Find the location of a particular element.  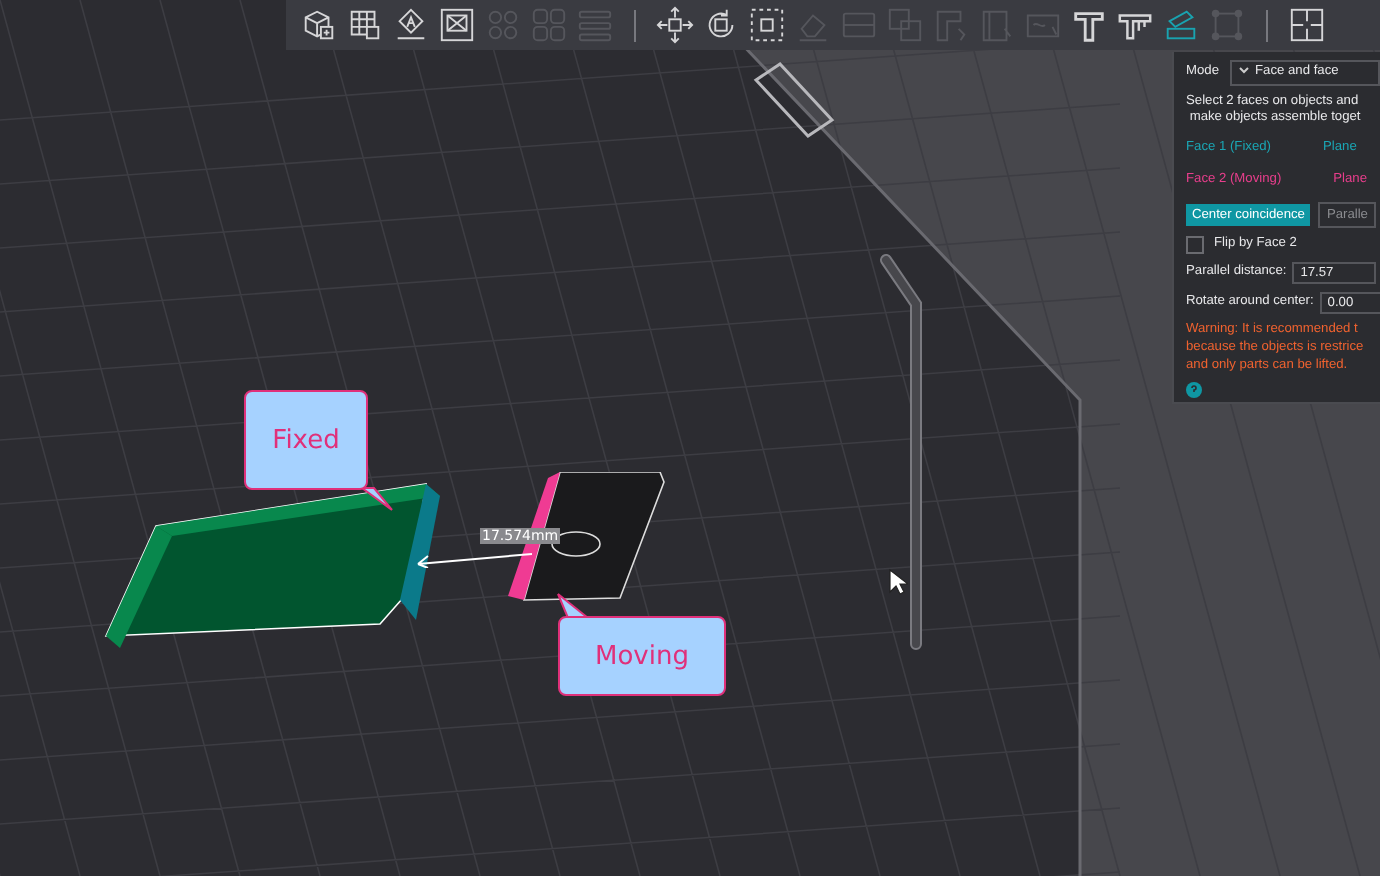

grid-plus-icon is located at coordinates (365, 25).